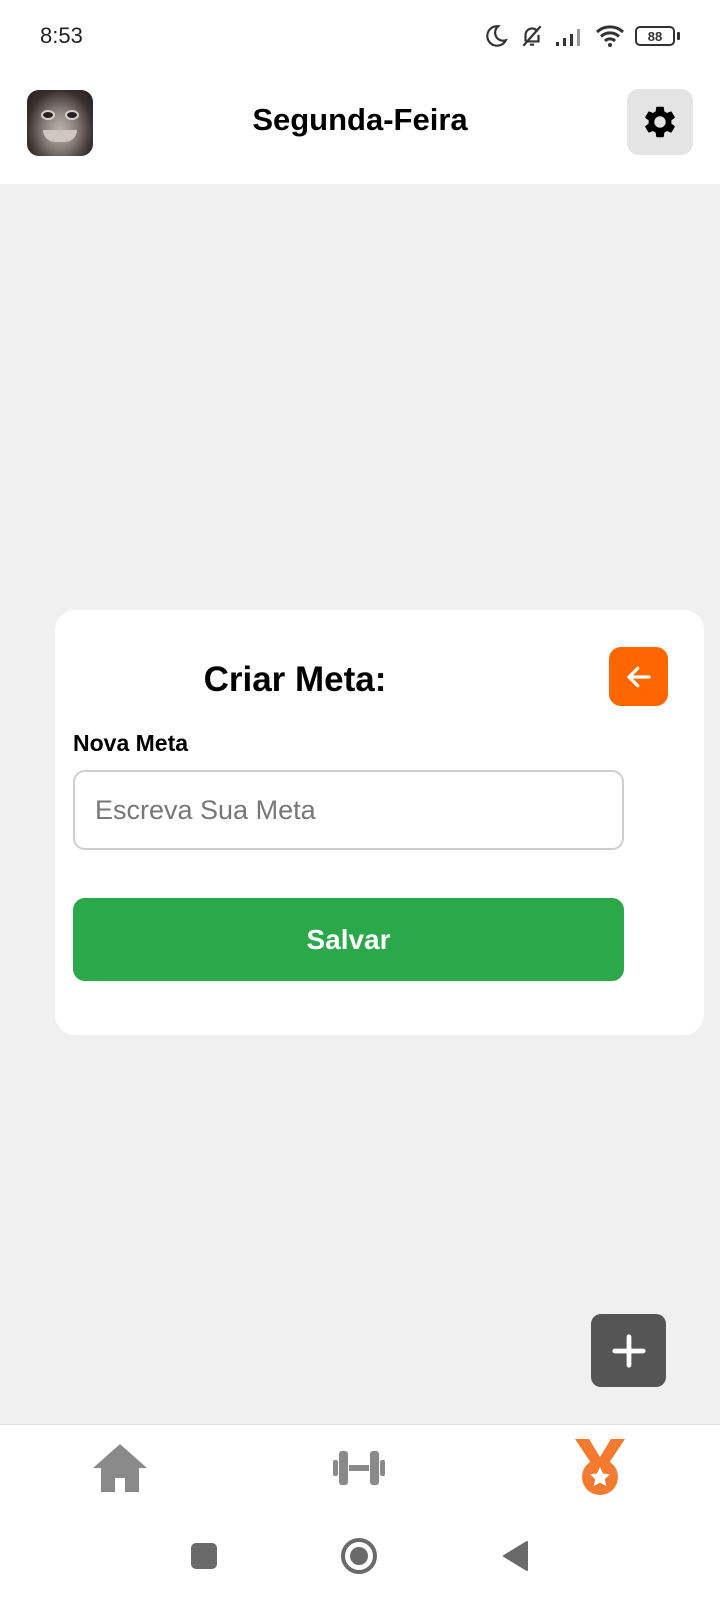 Image resolution: width=720 pixels, height=1600 pixels. I want to click on bell-off-icon, so click(532, 36).